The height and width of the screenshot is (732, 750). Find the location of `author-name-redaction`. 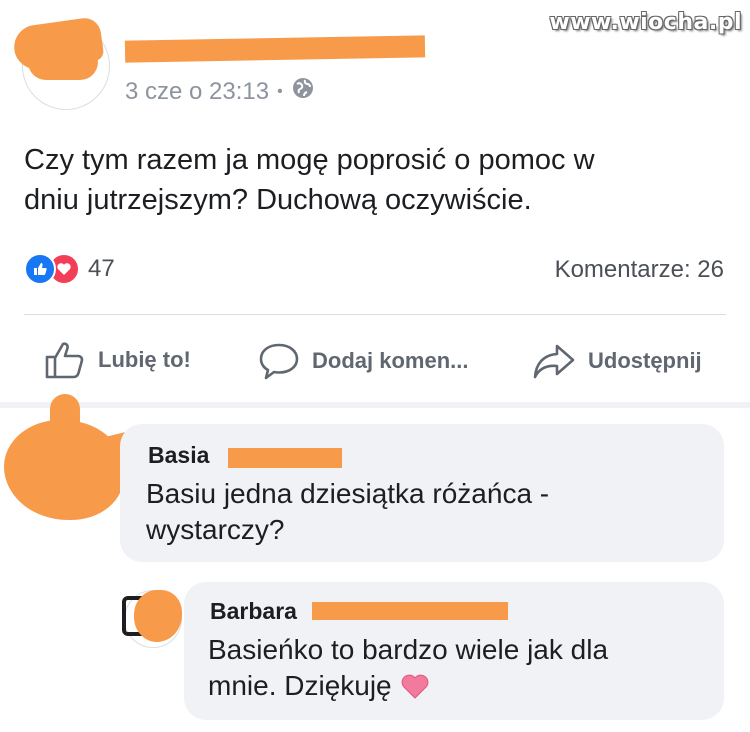

author-name-redaction is located at coordinates (275, 49).